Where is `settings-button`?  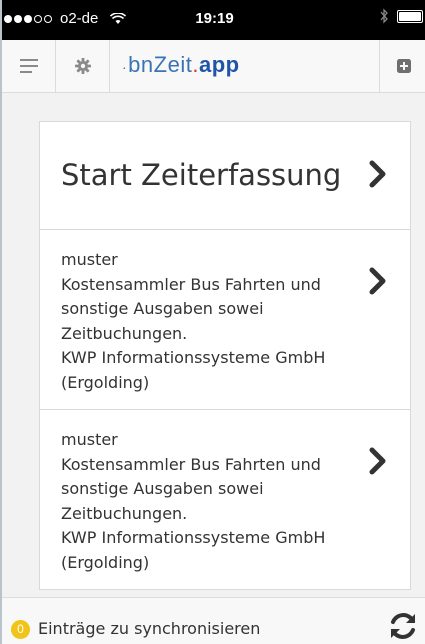
settings-button is located at coordinates (83, 66).